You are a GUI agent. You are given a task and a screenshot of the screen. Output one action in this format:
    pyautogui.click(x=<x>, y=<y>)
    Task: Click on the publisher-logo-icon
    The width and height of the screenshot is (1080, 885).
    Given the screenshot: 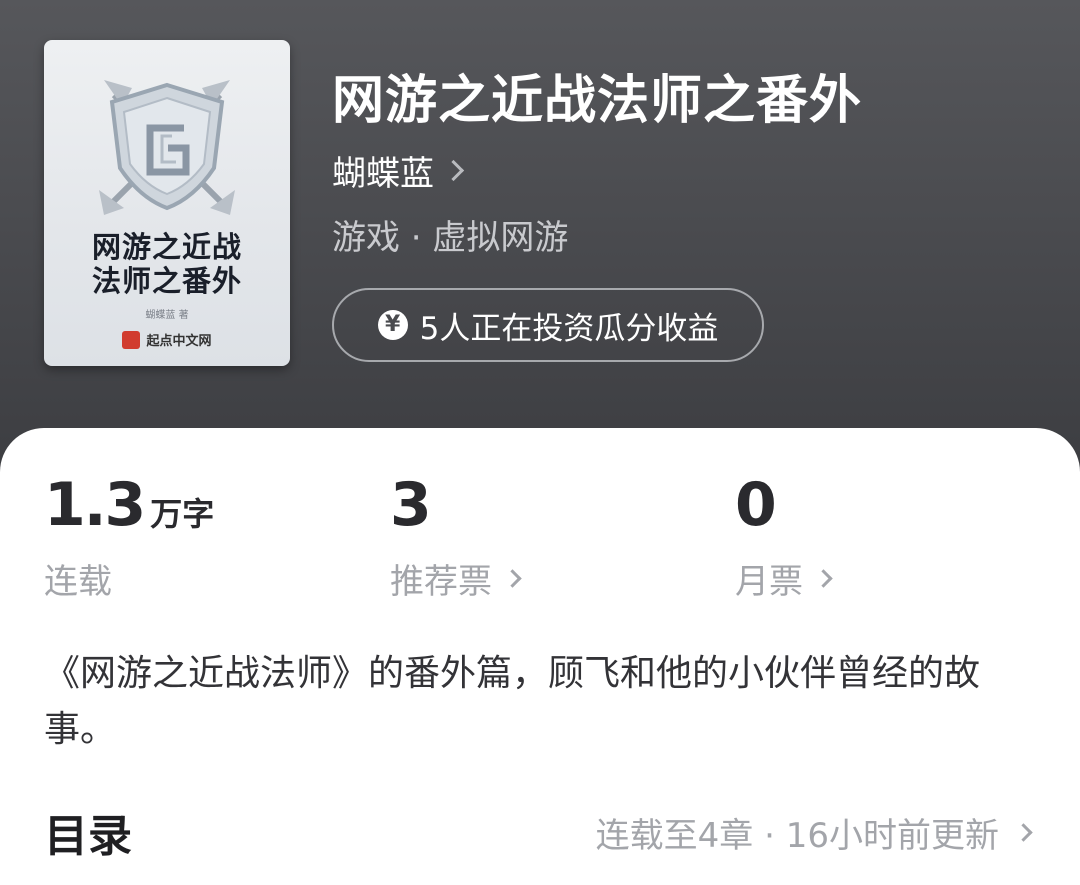 What is the action you would take?
    pyautogui.click(x=131, y=339)
    